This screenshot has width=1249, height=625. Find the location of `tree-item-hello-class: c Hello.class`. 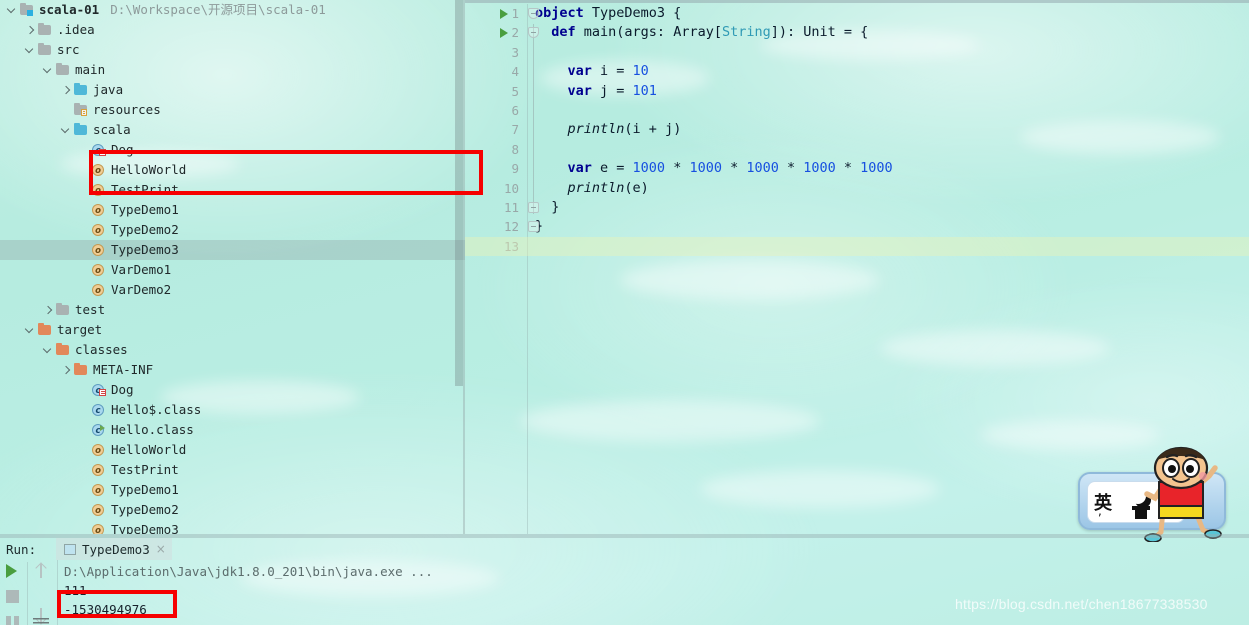

tree-item-hello-class: c Hello.class is located at coordinates (232, 430).